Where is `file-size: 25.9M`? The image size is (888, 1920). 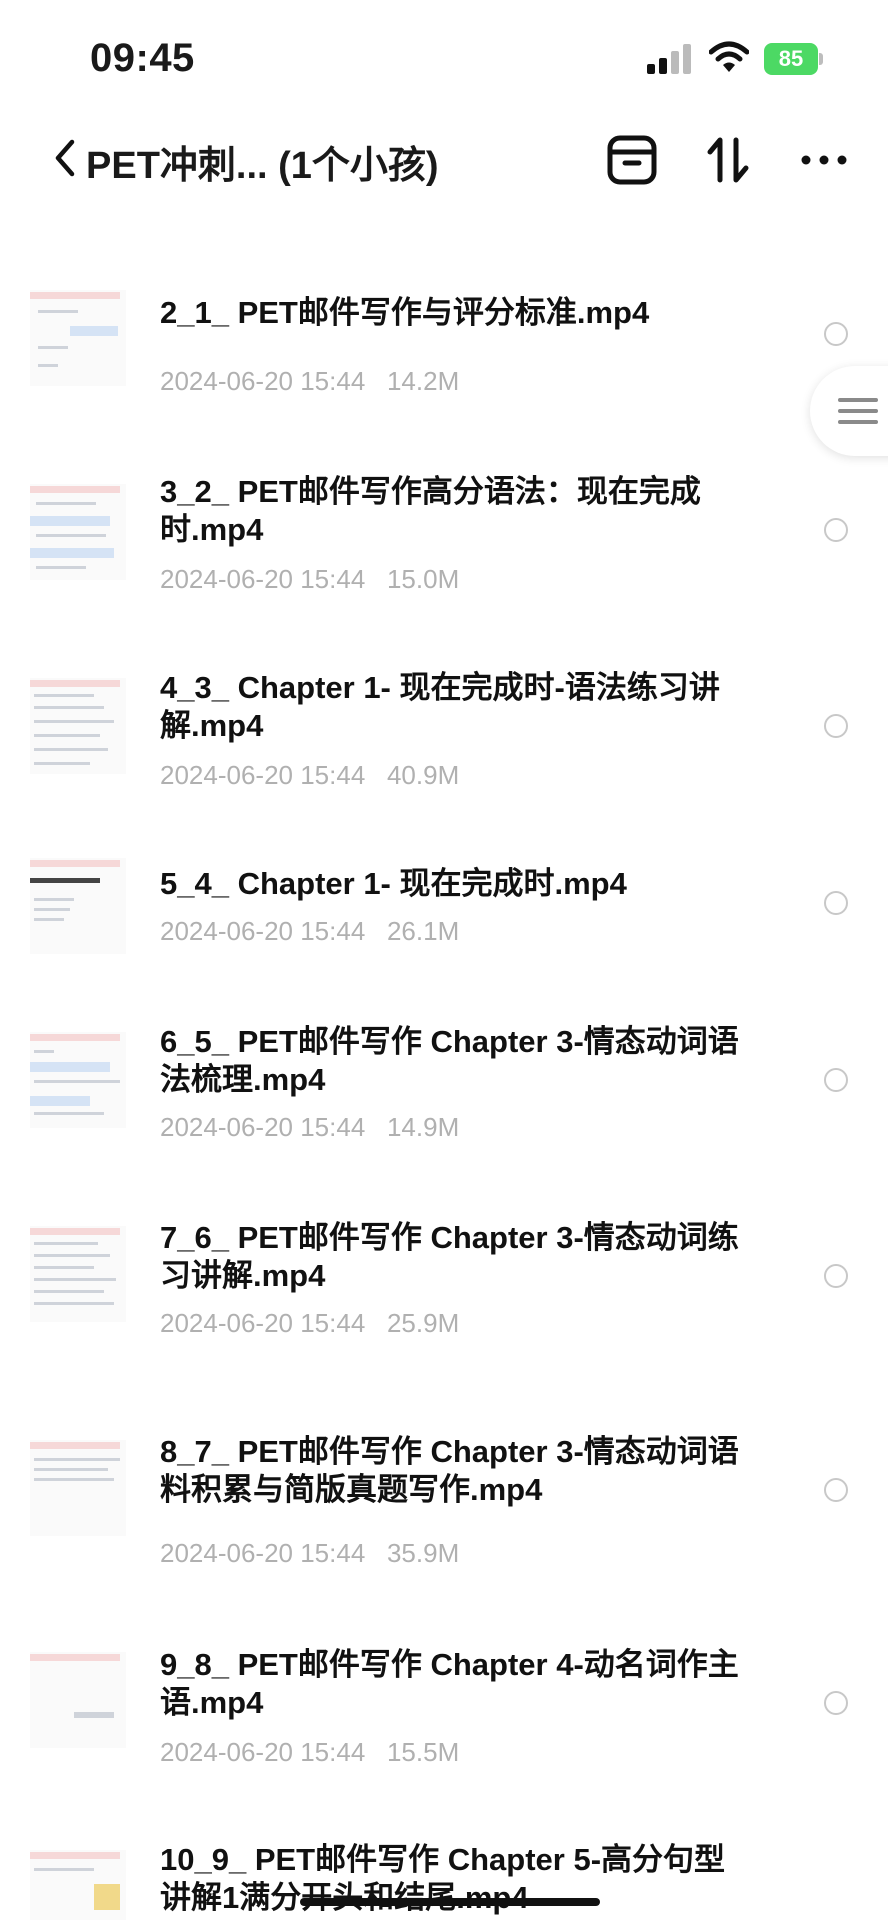
file-size: 25.9M is located at coordinates (423, 1323).